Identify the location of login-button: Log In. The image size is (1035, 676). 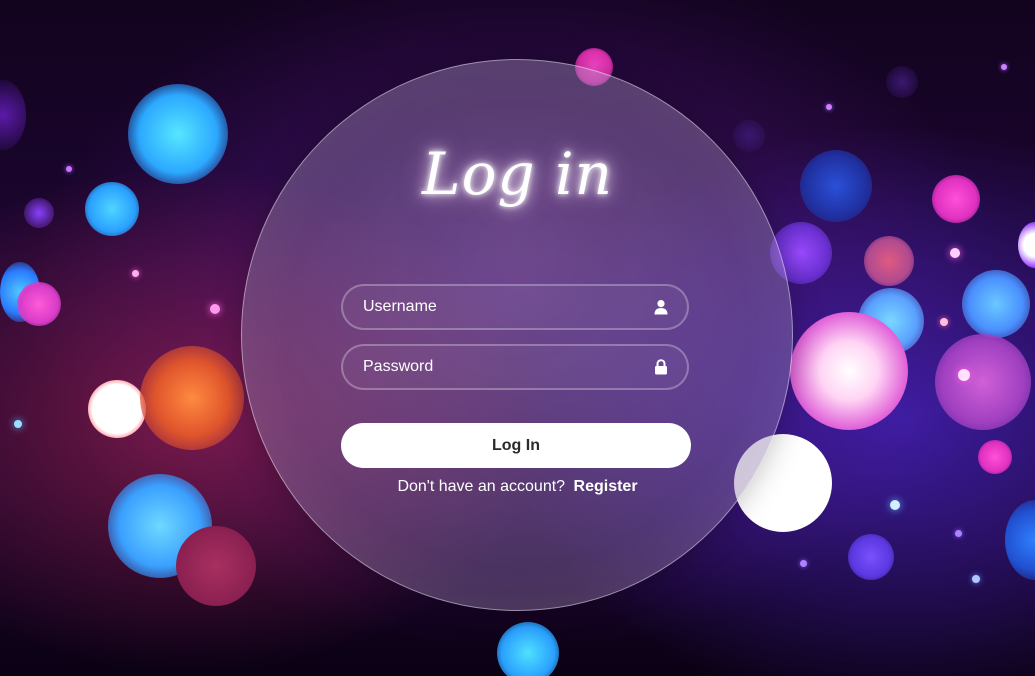
(516, 445).